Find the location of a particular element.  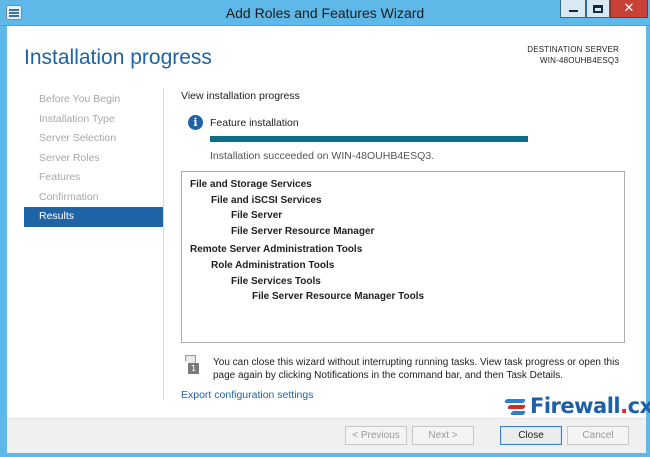

destination-server-label: DESTINATION SERVER is located at coordinates (573, 49).